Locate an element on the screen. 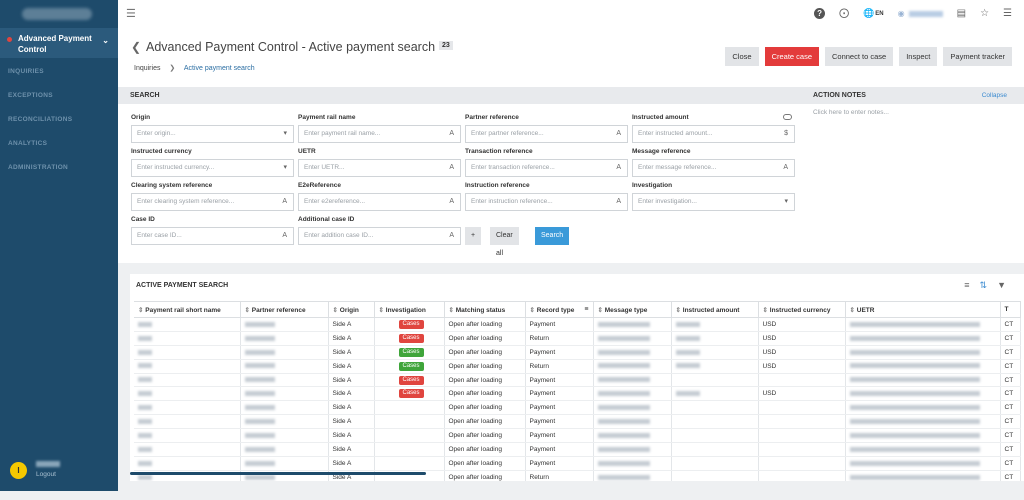 This screenshot has width=1024, height=500. connect-to-case-button: Connect to case is located at coordinates (859, 56).